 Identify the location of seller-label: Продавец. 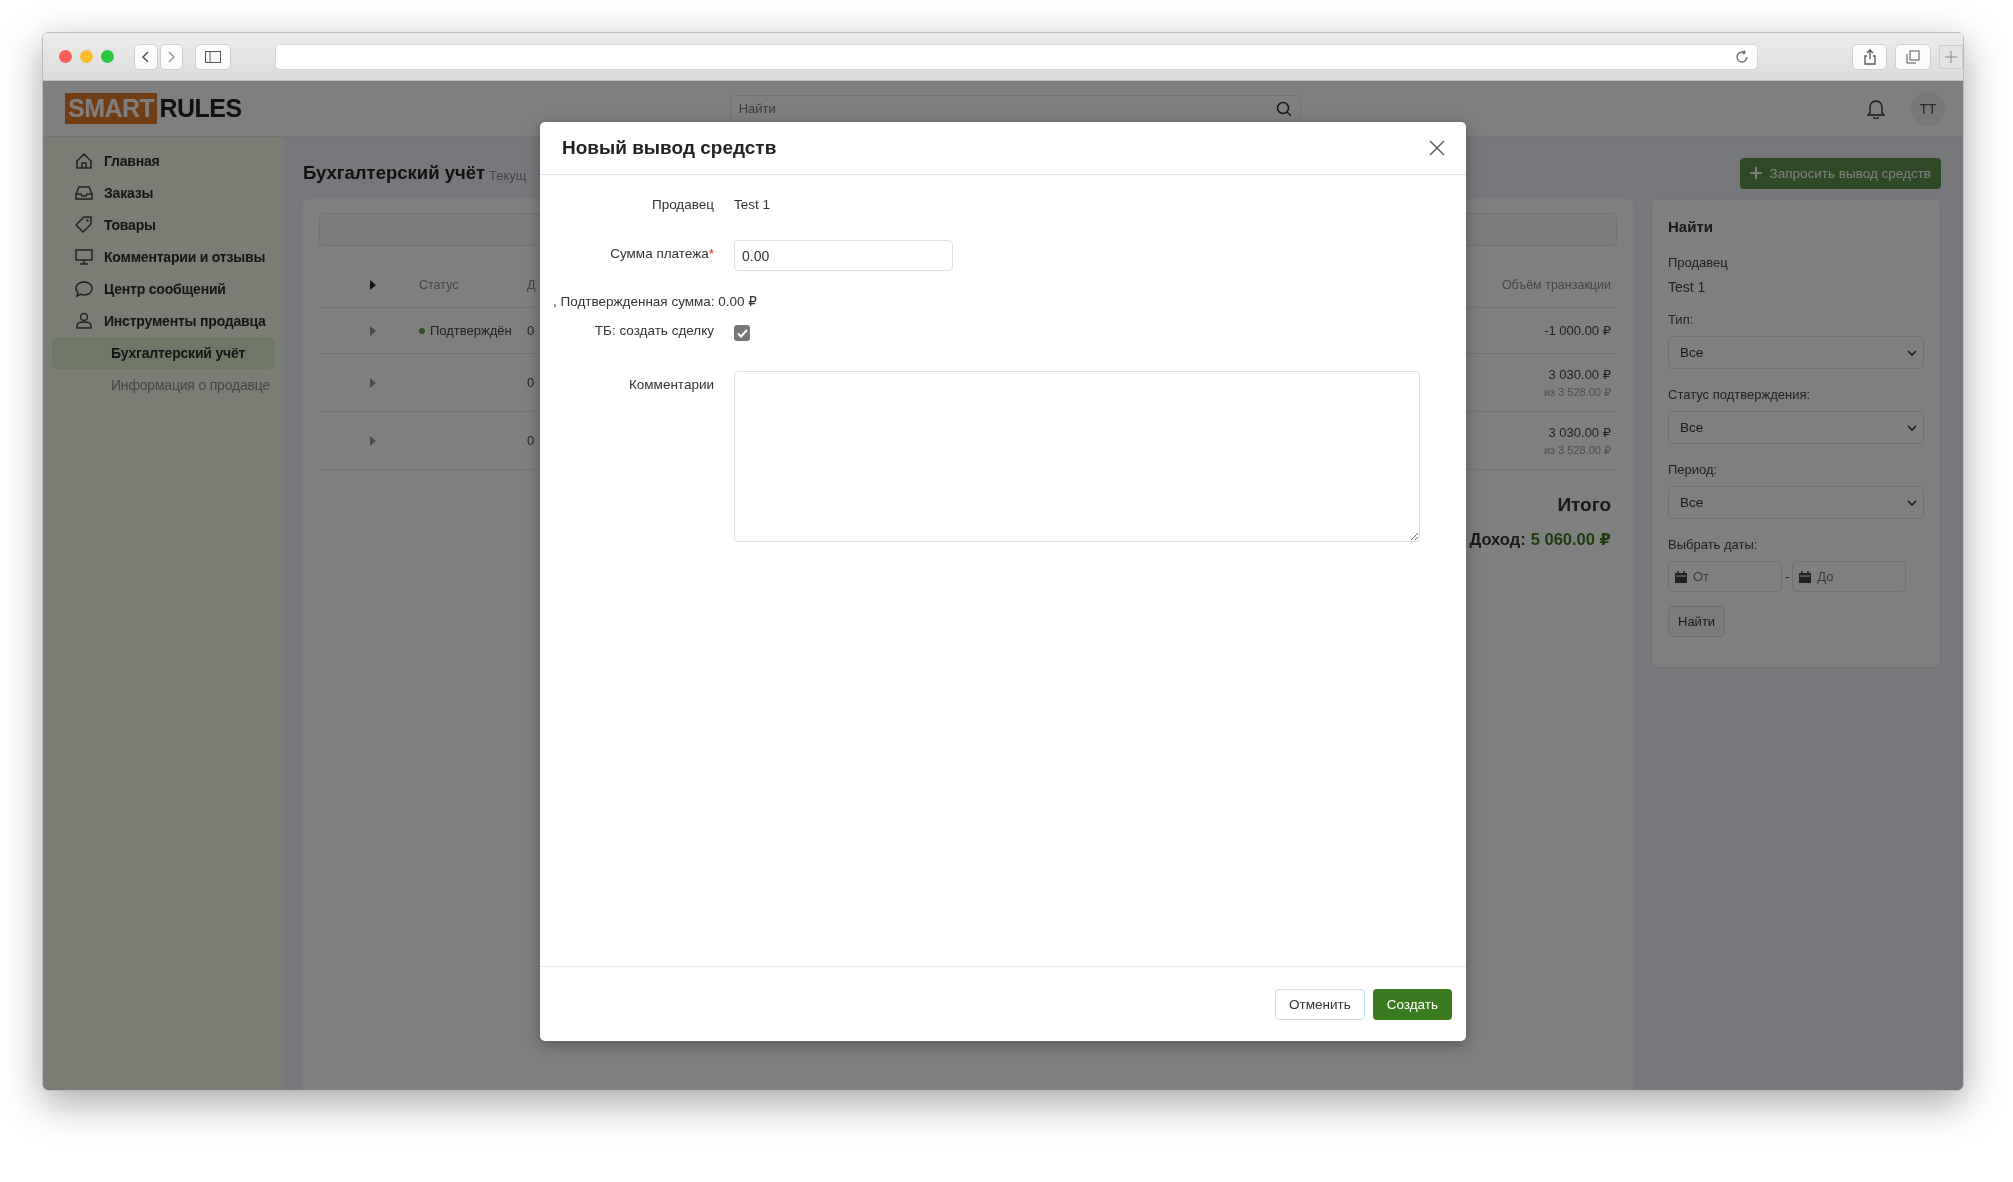
(1698, 262).